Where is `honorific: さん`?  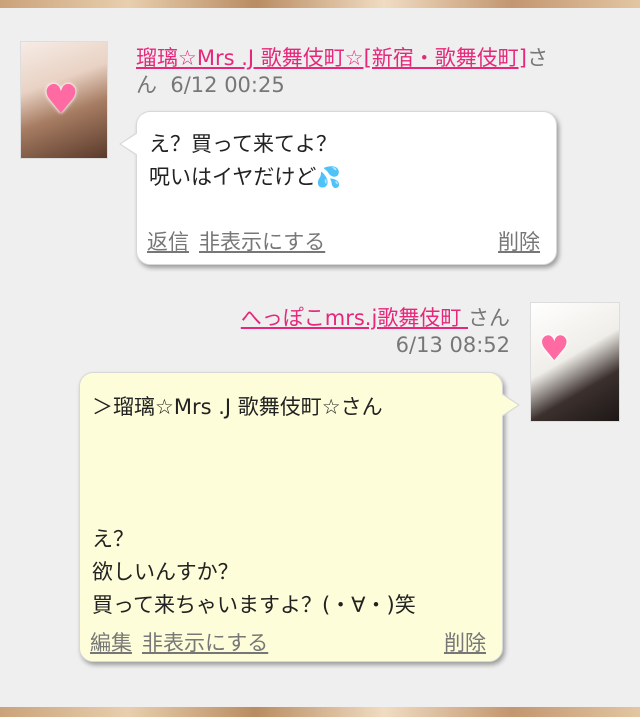 honorific: さん is located at coordinates (489, 318).